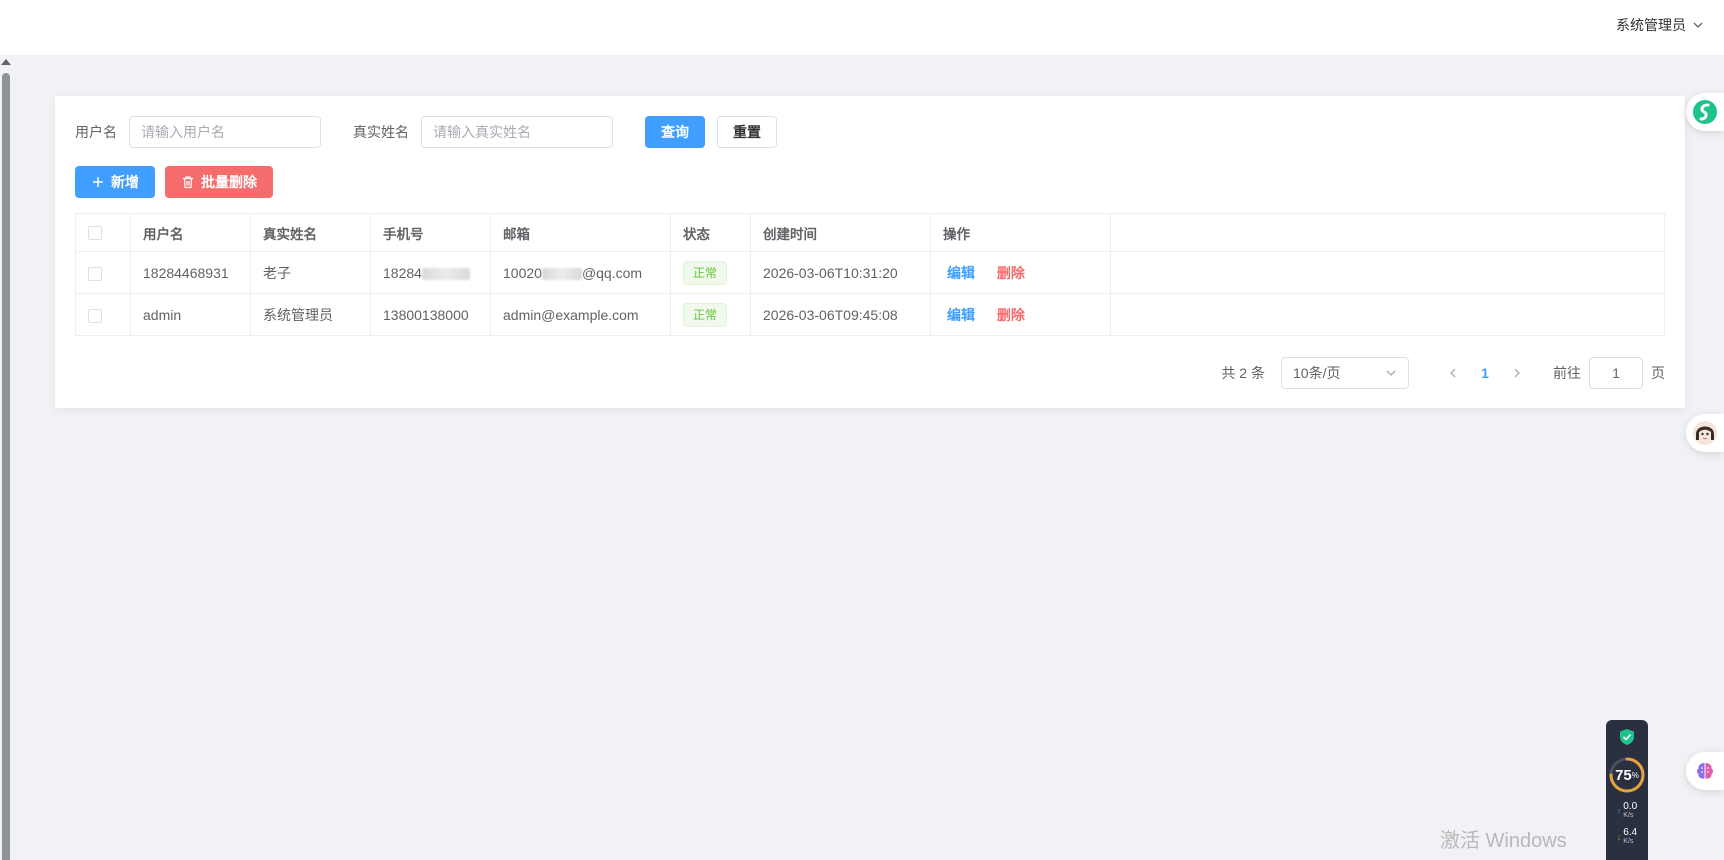 The height and width of the screenshot is (860, 1724). Describe the element at coordinates (98, 182) in the screenshot. I see `plus-icon` at that location.